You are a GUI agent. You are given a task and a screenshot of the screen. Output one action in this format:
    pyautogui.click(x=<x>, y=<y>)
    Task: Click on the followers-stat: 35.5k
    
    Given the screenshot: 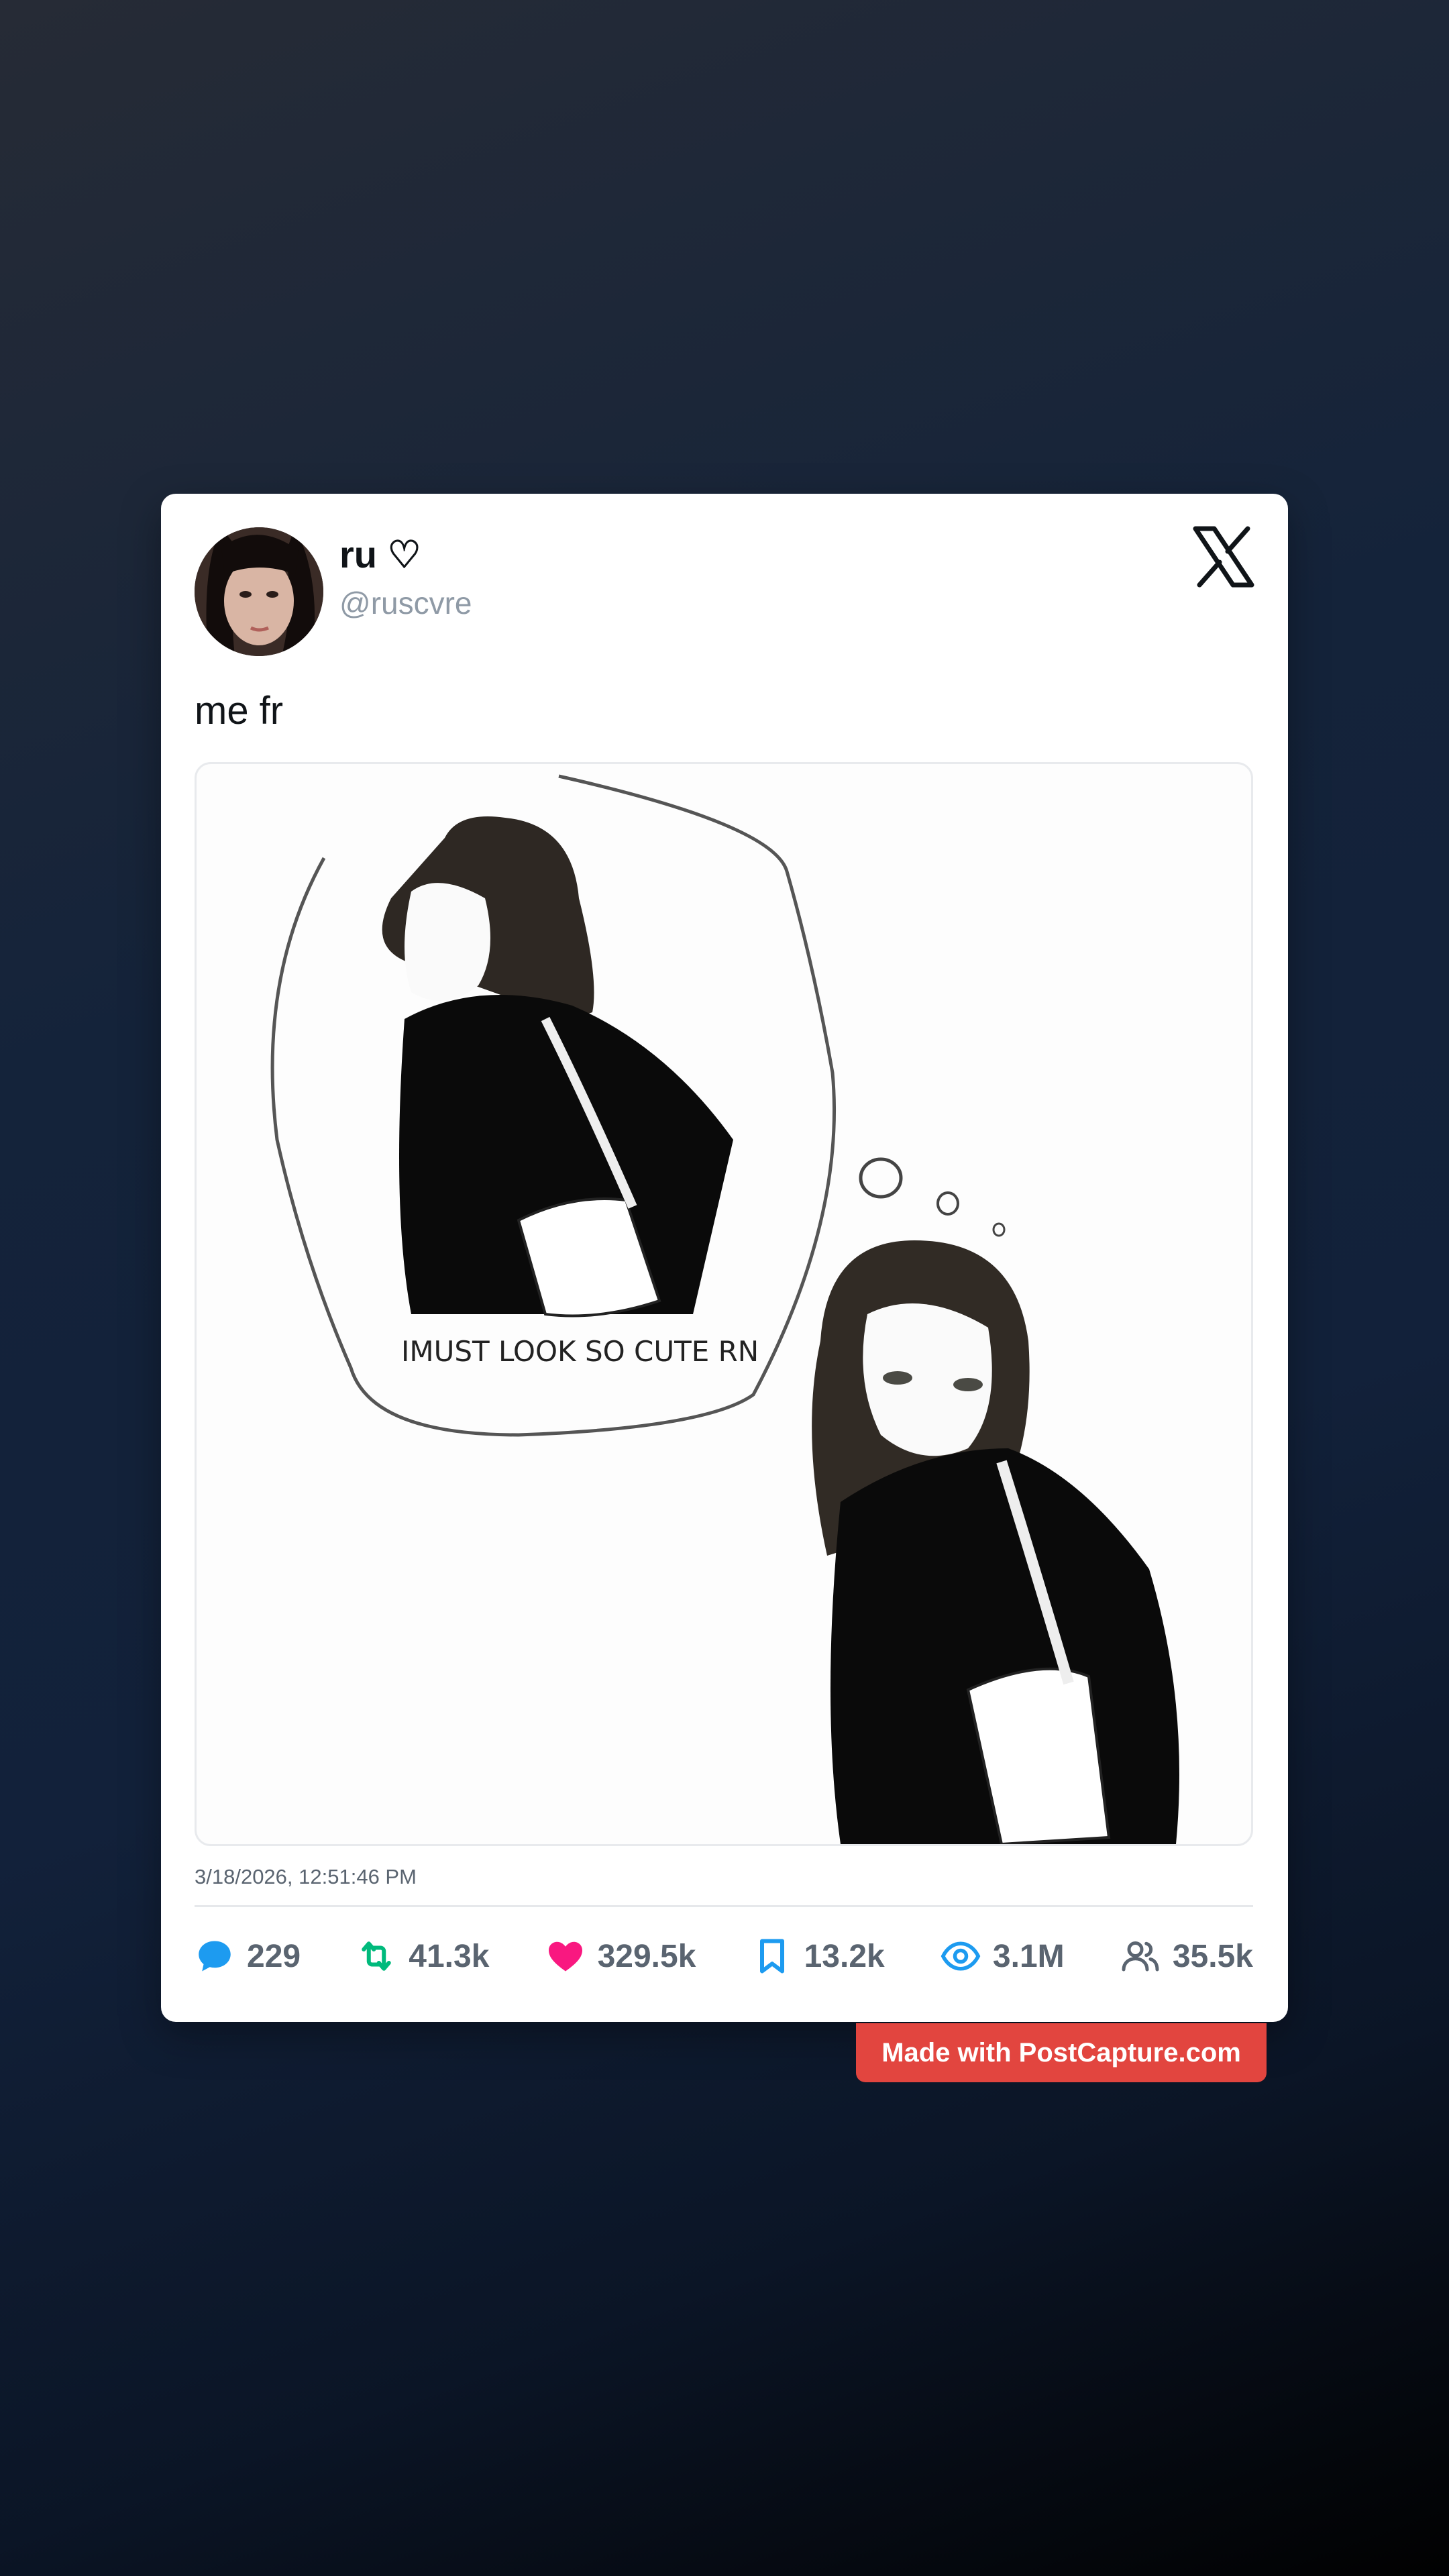 What is the action you would take?
    pyautogui.click(x=1186, y=1956)
    